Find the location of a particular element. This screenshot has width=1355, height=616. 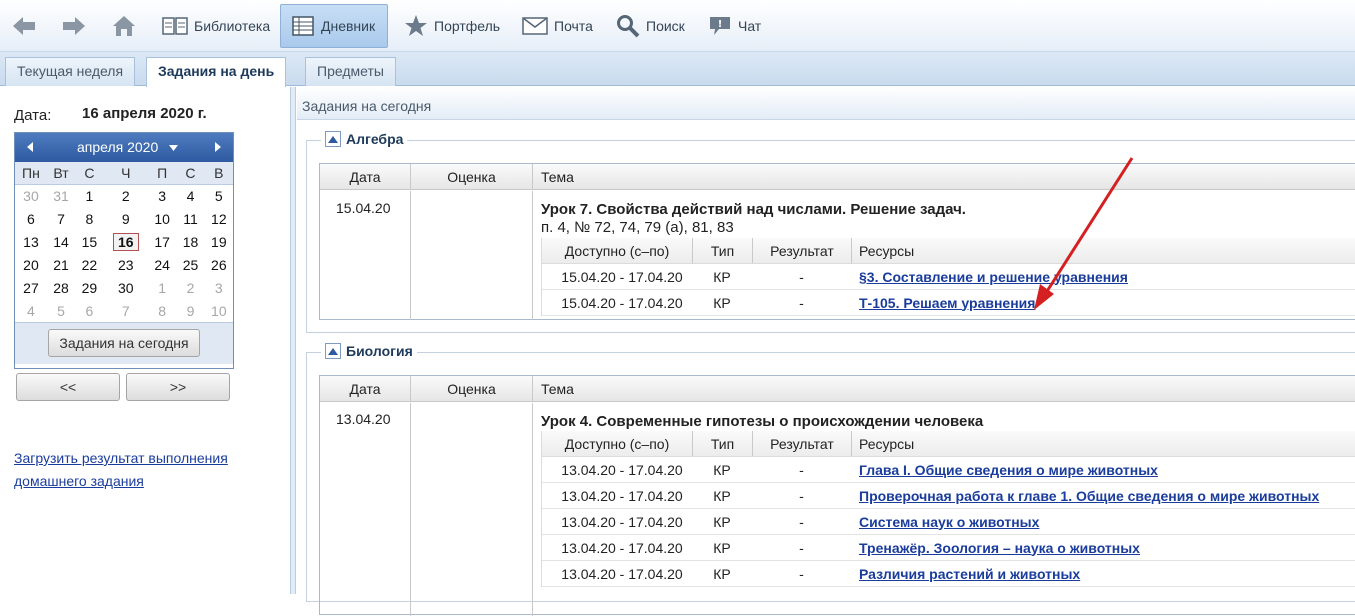

calendar-day: 18 is located at coordinates (190, 241).